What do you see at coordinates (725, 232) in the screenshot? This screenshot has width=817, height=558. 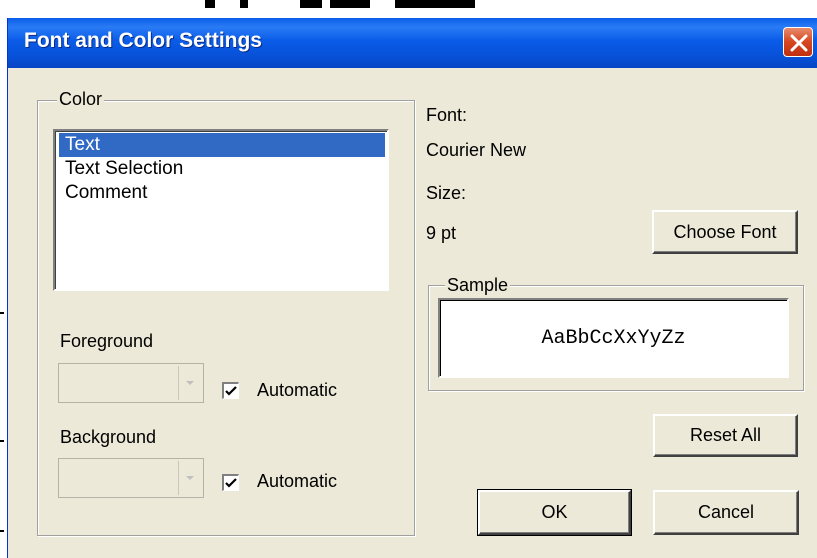 I see `choose-font-button: Choose Font` at bounding box center [725, 232].